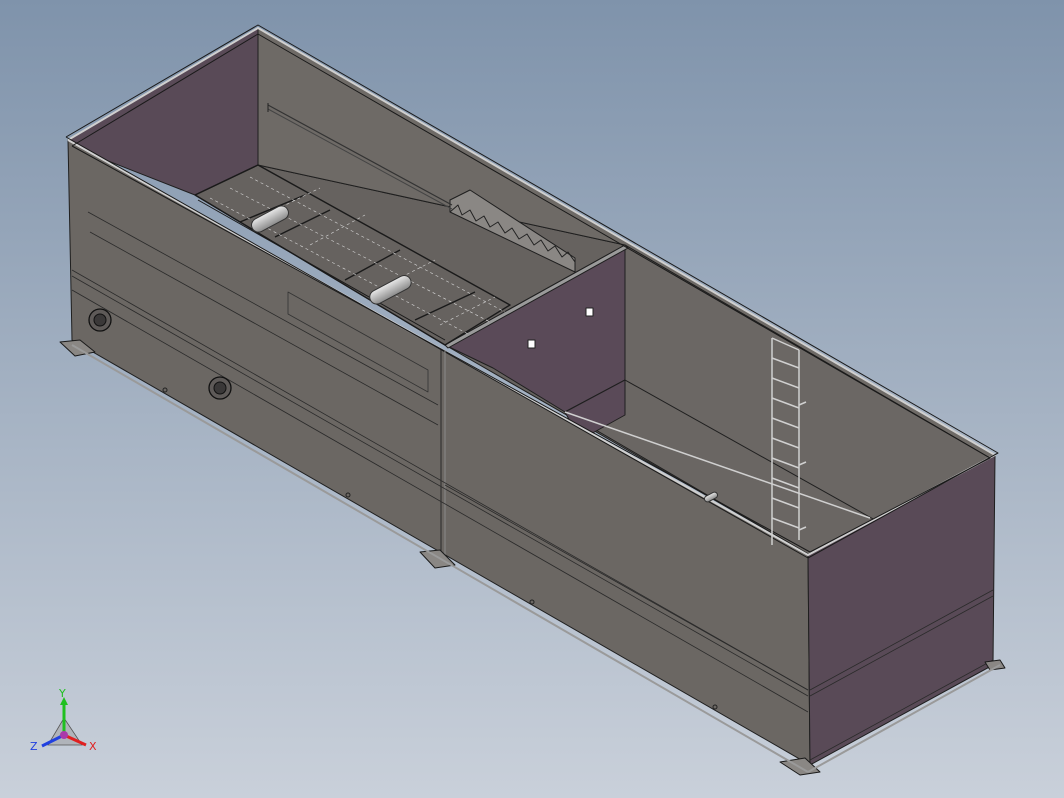 The image size is (1064, 798). I want to click on triad-z-label: Z, so click(34, 746).